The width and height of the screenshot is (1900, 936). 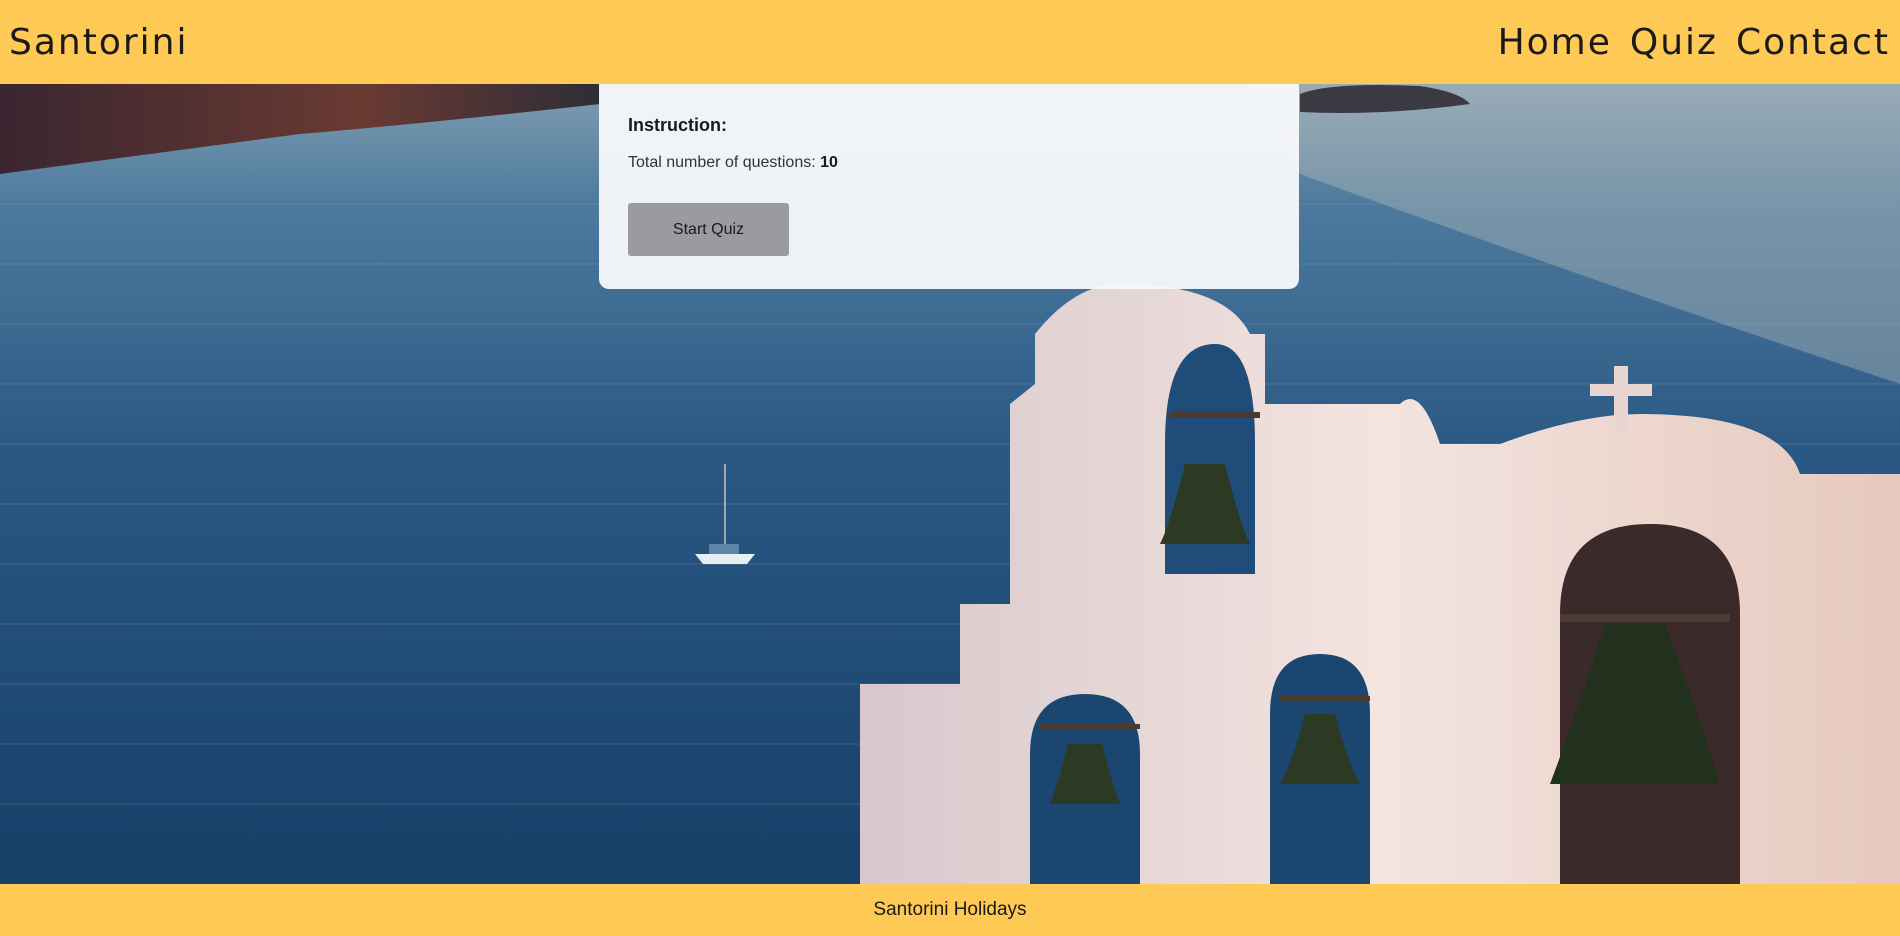 I want to click on site-header: Santorini Home Quiz Contact, so click(x=950, y=42).